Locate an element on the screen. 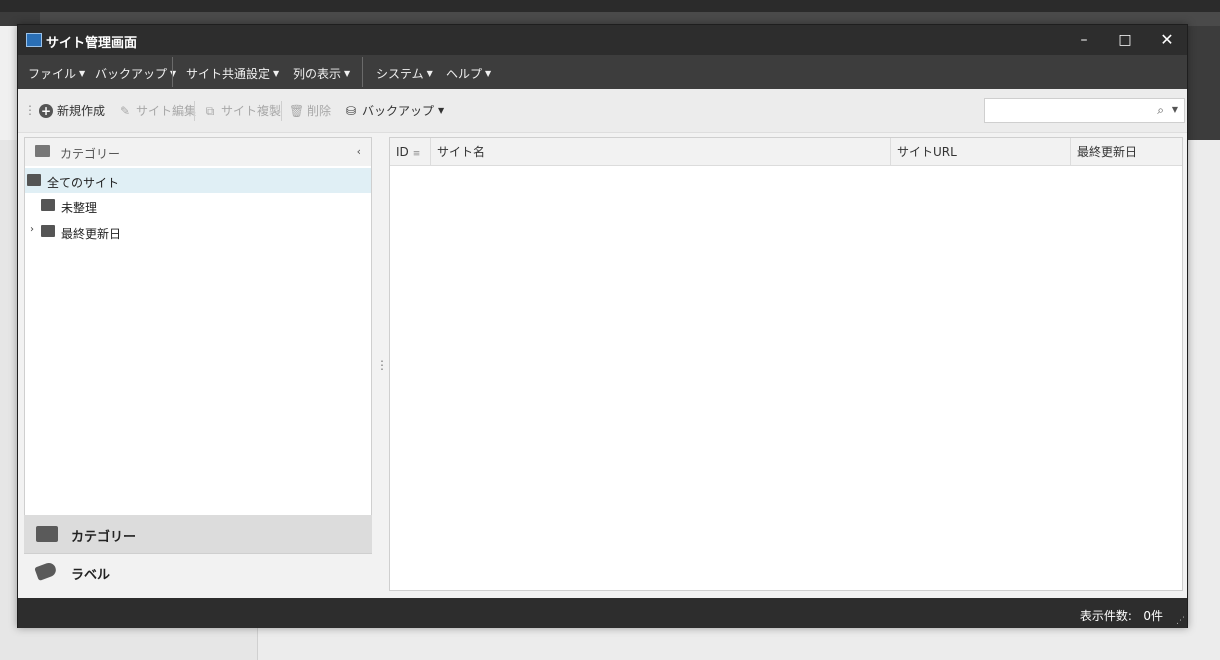 This screenshot has width=1220, height=660. box-icon is located at coordinates (48, 205).